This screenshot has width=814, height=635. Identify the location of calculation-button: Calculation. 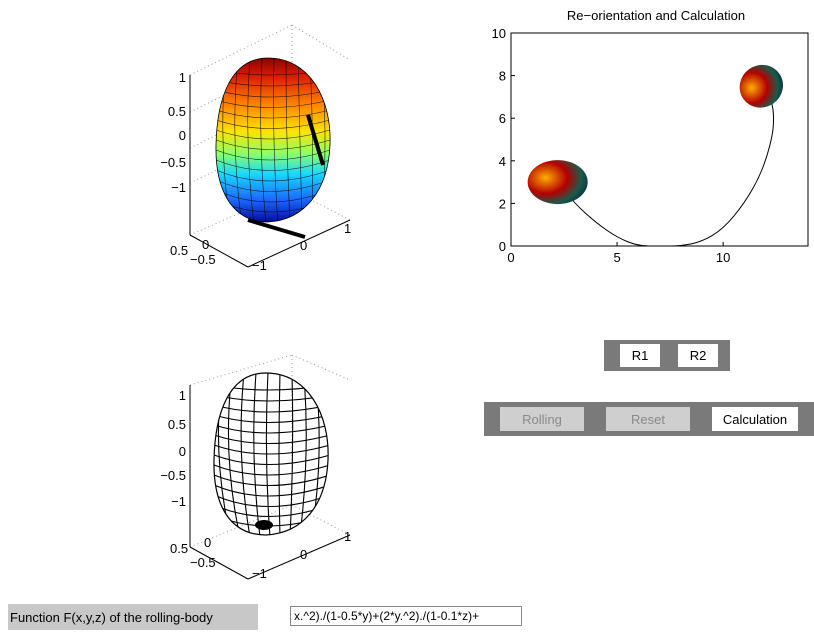
(755, 419).